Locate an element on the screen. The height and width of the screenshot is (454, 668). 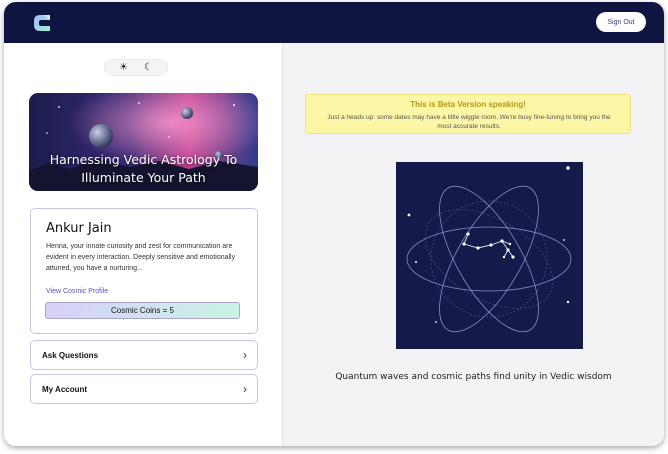
moon-icon: ☾ is located at coordinates (148, 67).